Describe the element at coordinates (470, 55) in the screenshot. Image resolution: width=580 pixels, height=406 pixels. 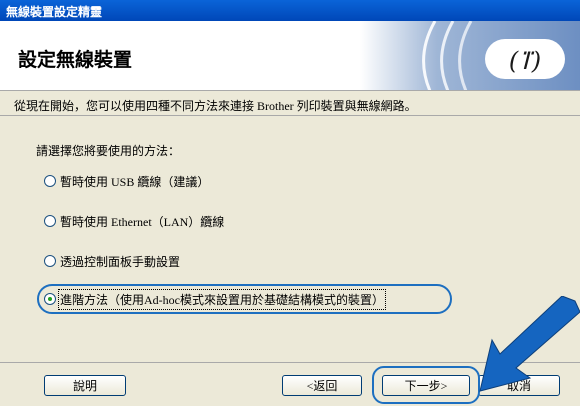
I see `wireless-banner-icon: (ⴶ)` at that location.